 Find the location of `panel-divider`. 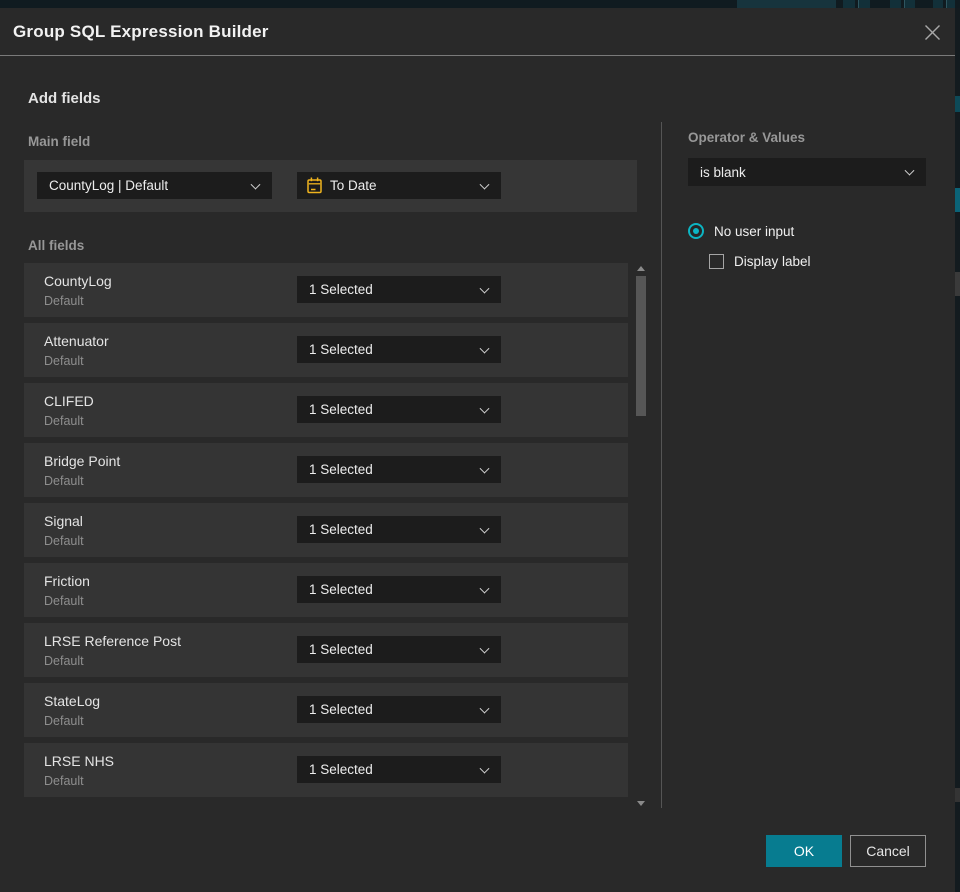

panel-divider is located at coordinates (661, 465).